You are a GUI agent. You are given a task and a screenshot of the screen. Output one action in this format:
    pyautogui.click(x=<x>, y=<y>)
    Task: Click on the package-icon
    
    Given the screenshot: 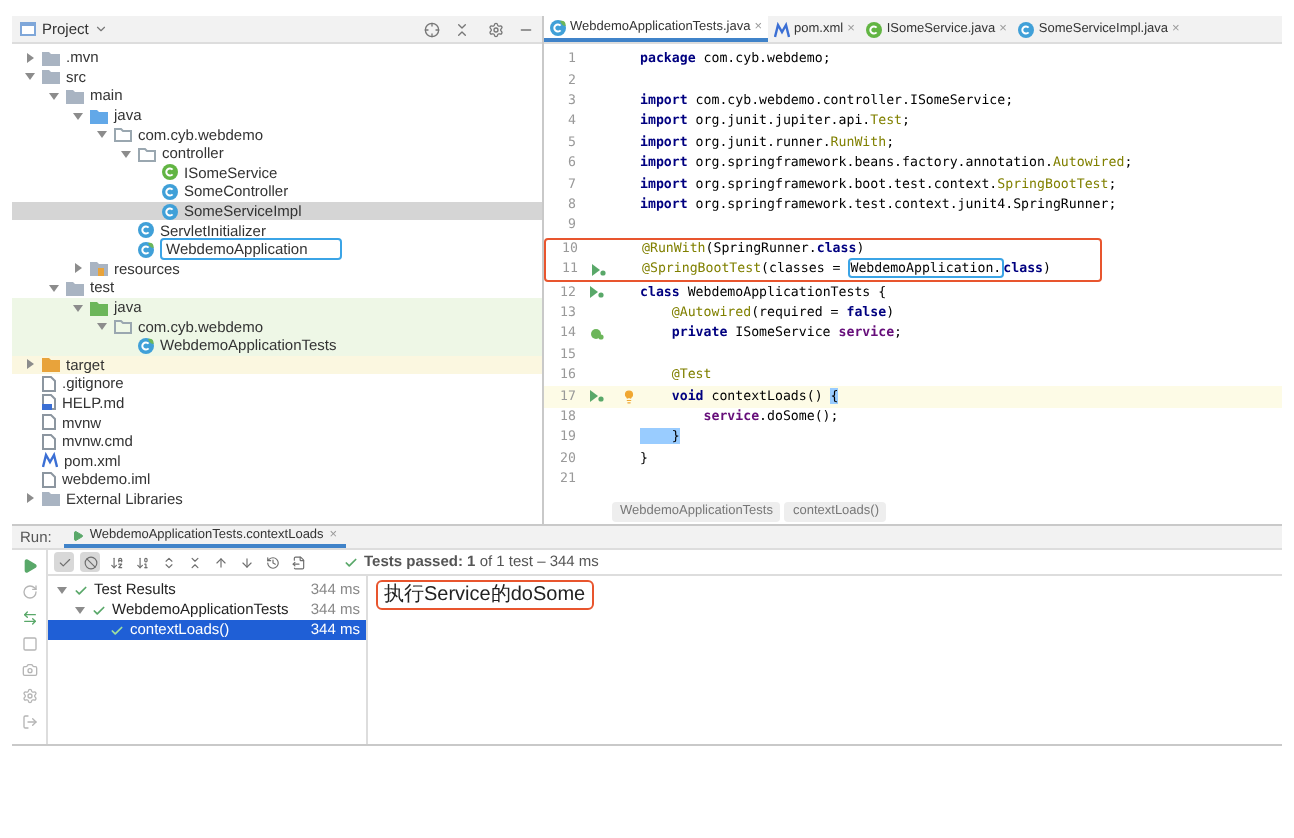 What is the action you would take?
    pyautogui.click(x=123, y=326)
    